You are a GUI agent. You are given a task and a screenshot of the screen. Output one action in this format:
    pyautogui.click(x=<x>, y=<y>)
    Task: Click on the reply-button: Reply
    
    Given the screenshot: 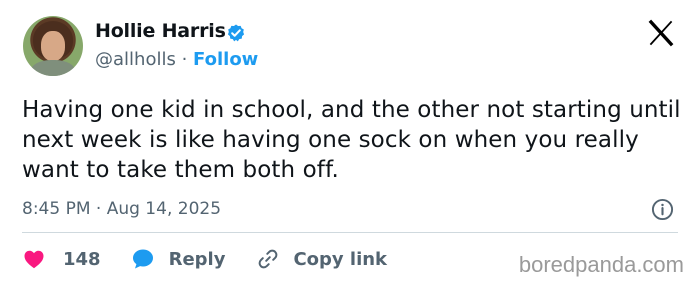 What is the action you would take?
    pyautogui.click(x=178, y=259)
    